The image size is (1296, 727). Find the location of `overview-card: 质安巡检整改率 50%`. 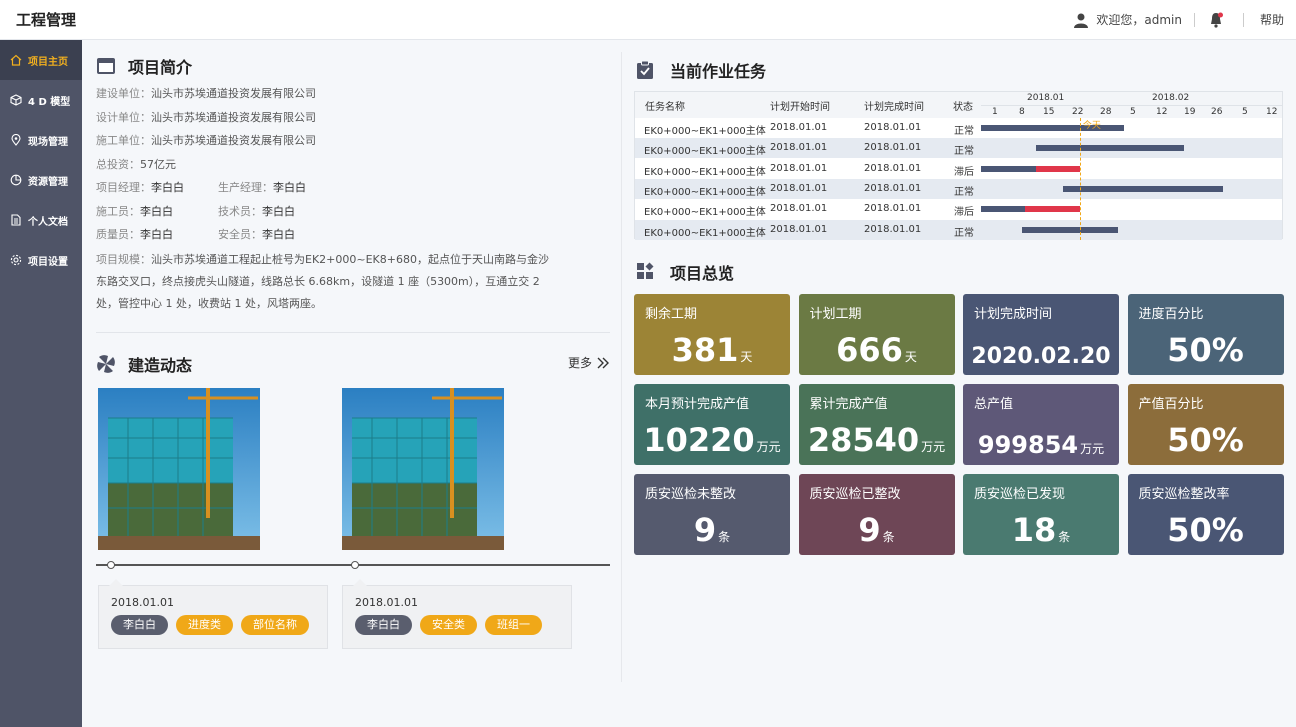

overview-card: 质安巡检整改率 50% is located at coordinates (1205, 514).